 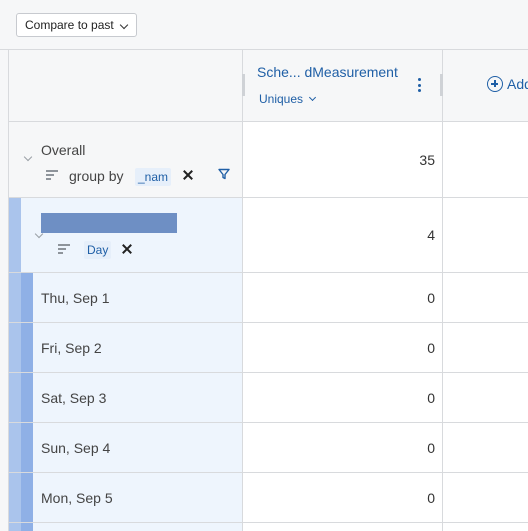 I want to click on group-value: 4, so click(x=431, y=235).